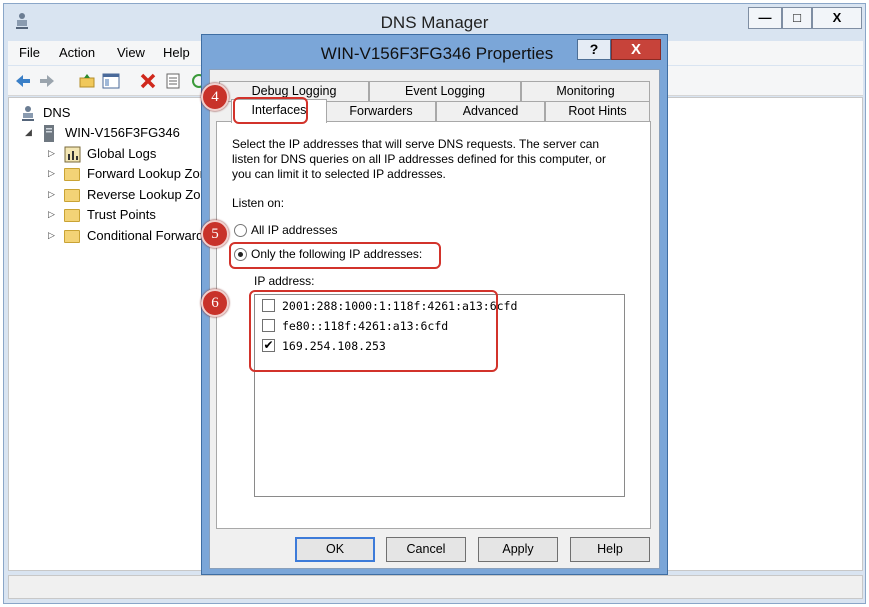  Describe the element at coordinates (335, 255) in the screenshot. I see `only-following-highlight` at that location.